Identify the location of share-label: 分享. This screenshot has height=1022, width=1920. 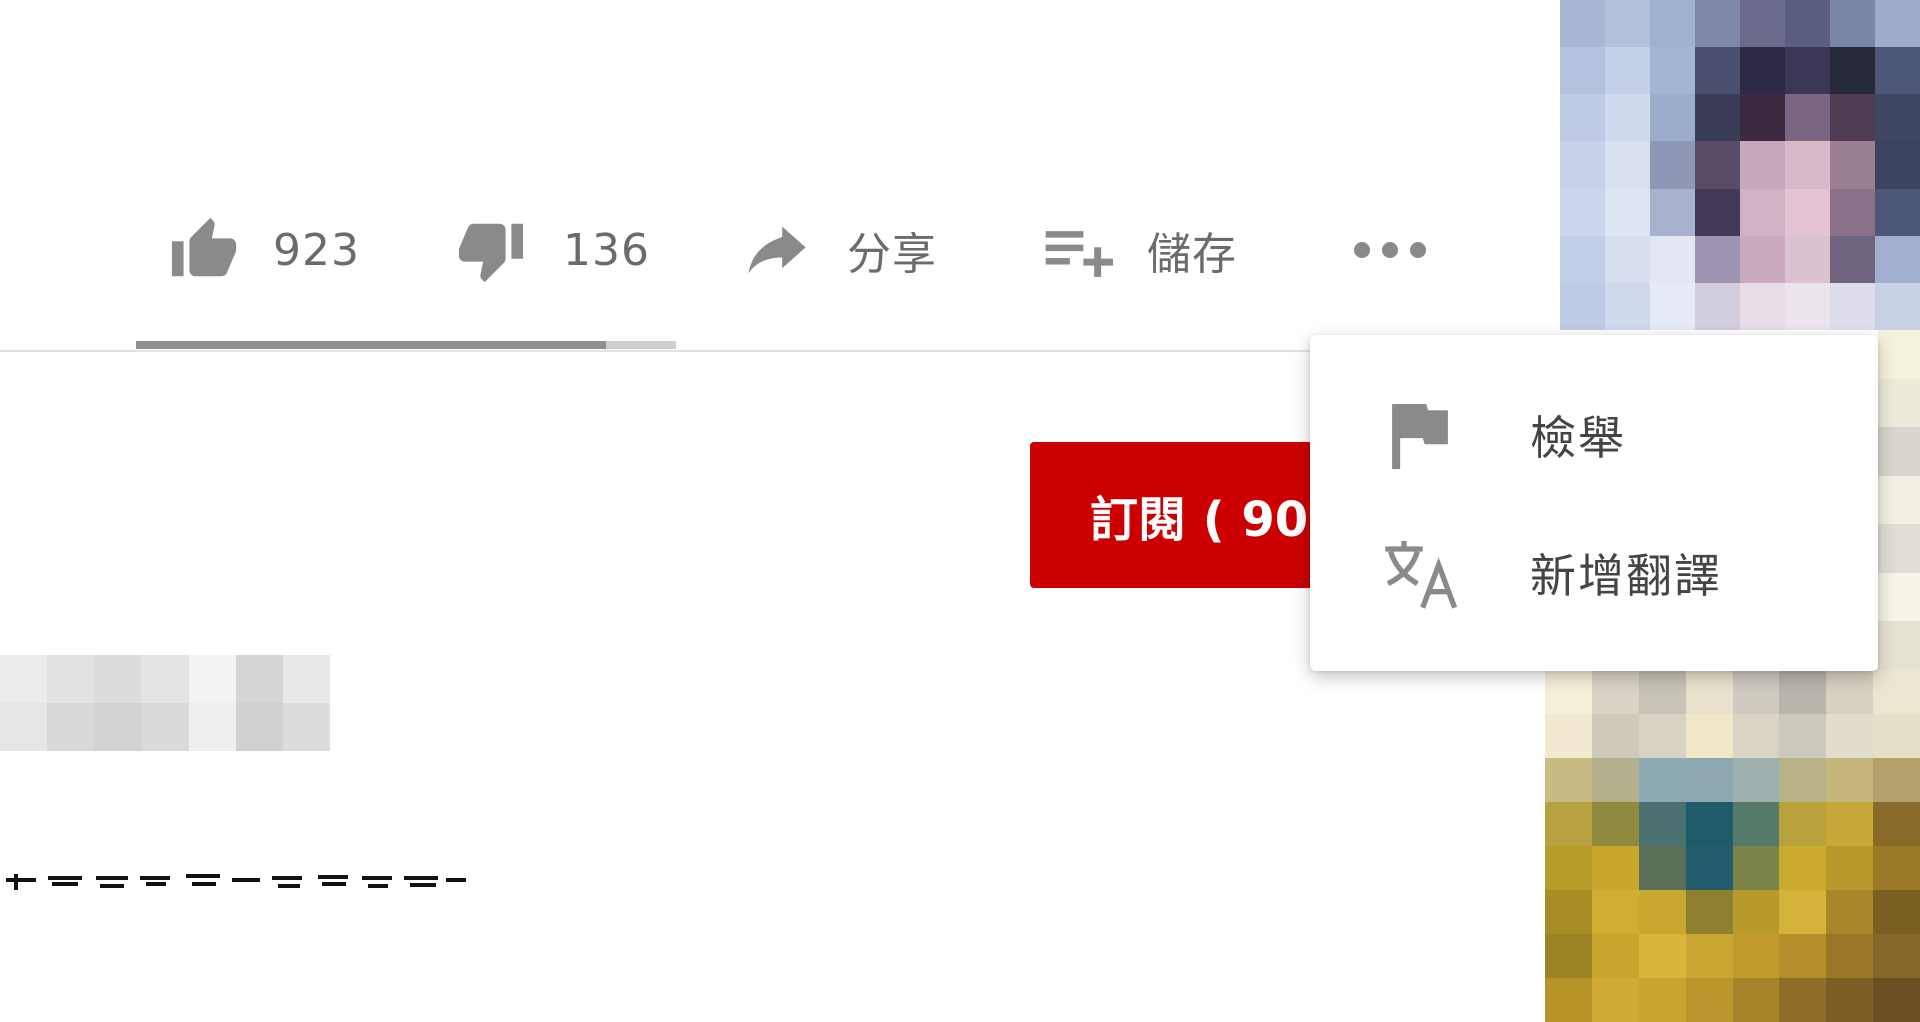
(892, 254).